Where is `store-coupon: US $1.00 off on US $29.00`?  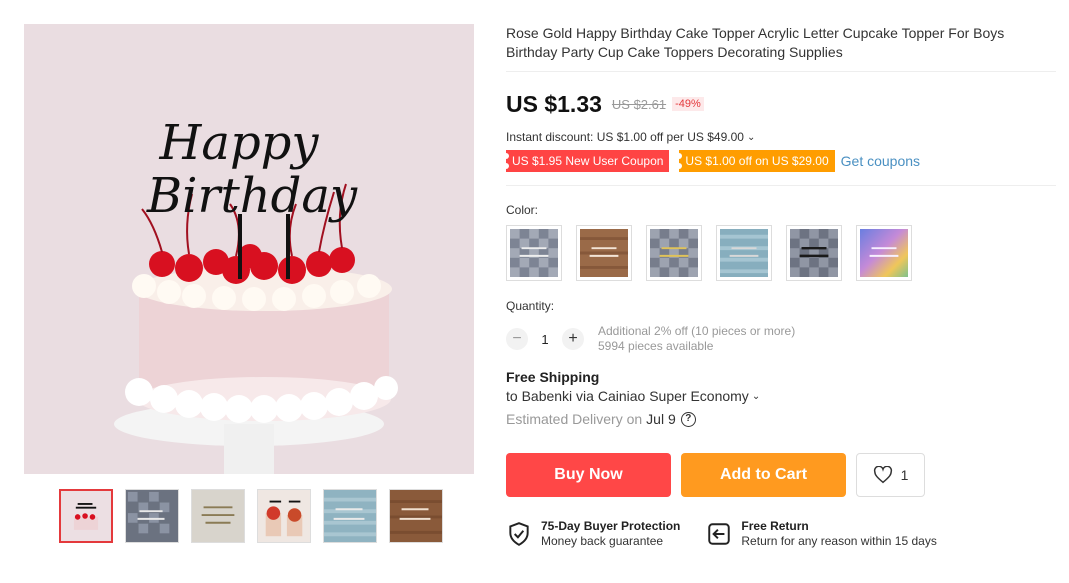
store-coupon: US $1.00 off on US $29.00 is located at coordinates (755, 161).